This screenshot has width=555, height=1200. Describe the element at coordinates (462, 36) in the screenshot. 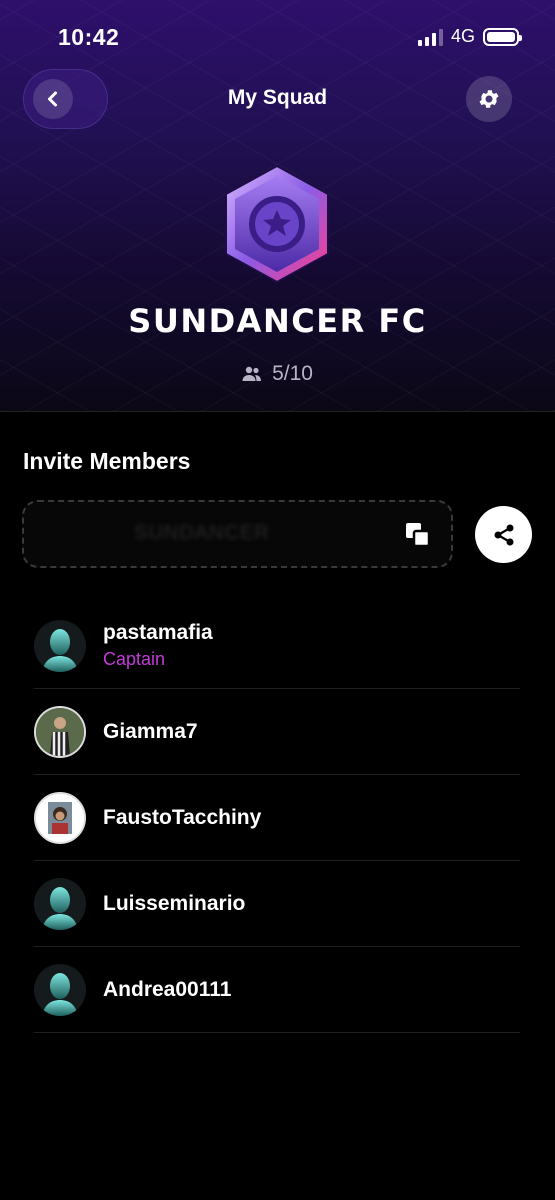

I see `network-type: 4G` at that location.